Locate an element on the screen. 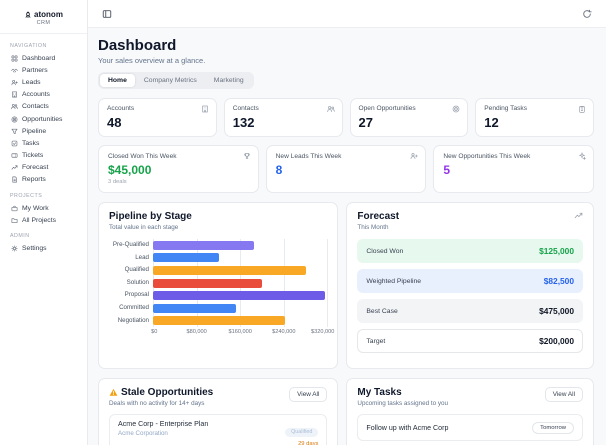  days-stale: 29 days is located at coordinates (308, 443).